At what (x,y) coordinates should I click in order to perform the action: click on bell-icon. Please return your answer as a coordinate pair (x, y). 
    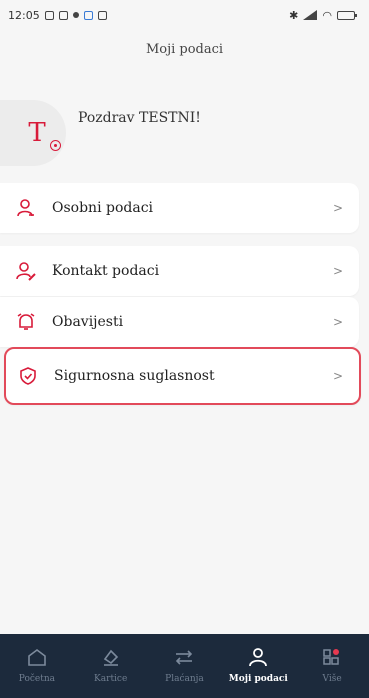
    Looking at the image, I should click on (26, 322).